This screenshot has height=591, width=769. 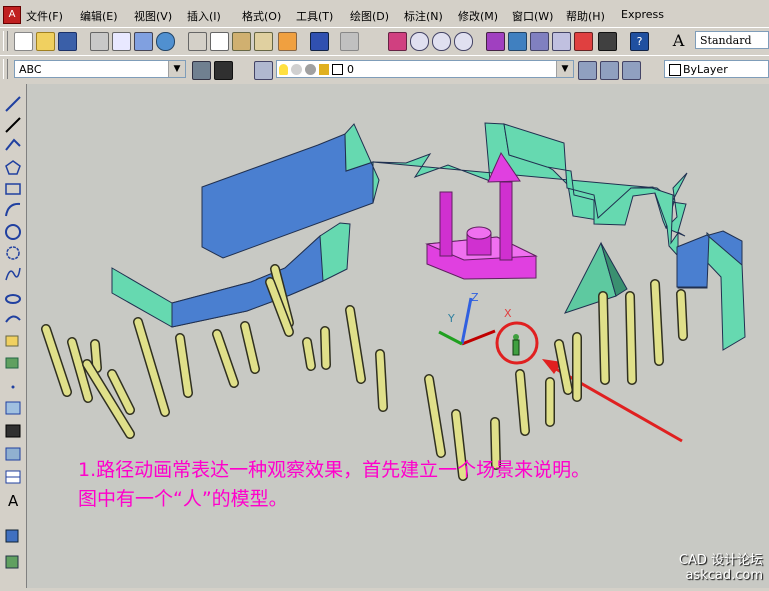 What do you see at coordinates (263, 70) in the screenshot?
I see `layer-manager-icon` at bounding box center [263, 70].